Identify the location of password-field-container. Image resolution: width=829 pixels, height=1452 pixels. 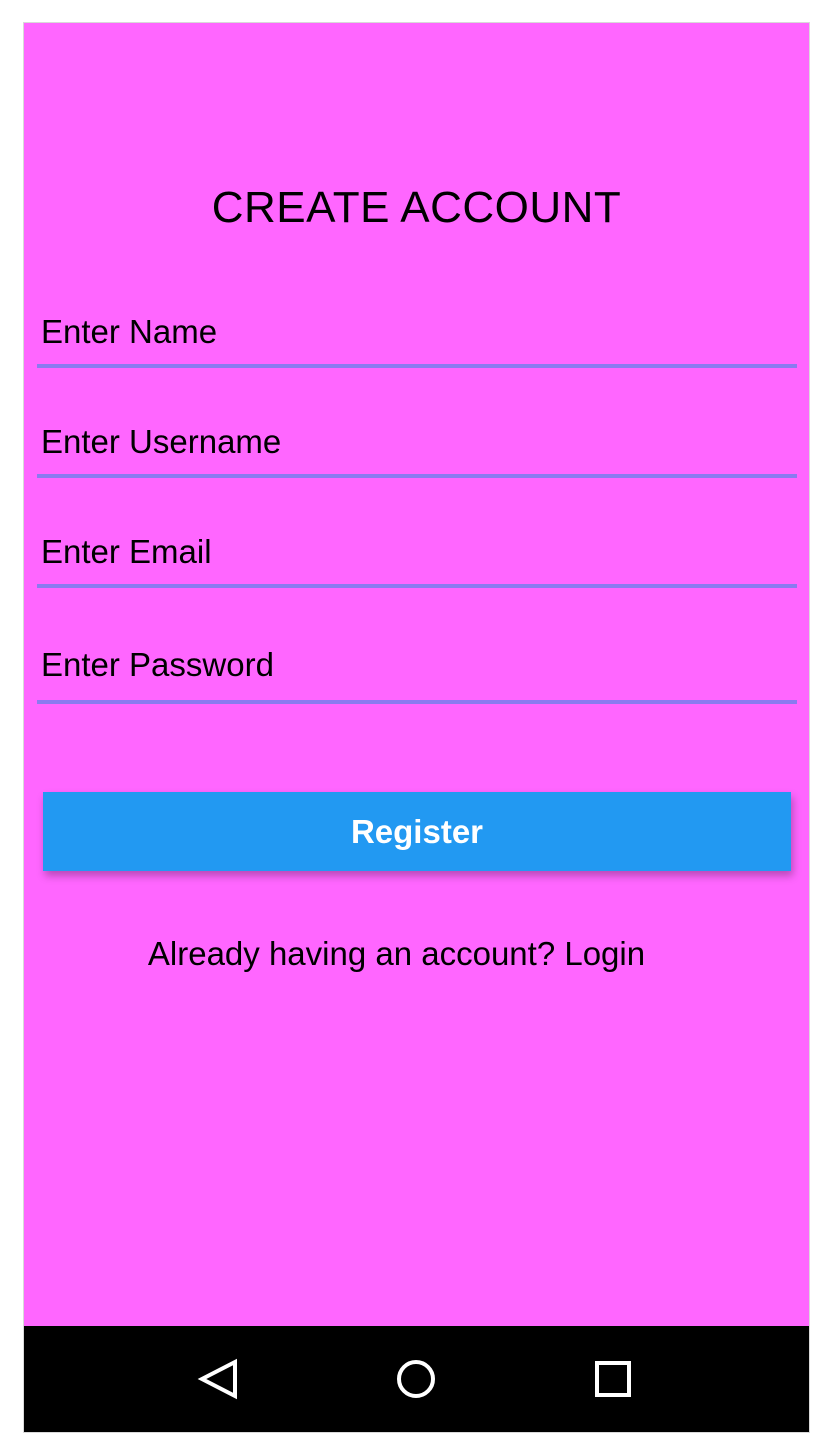
(417, 667).